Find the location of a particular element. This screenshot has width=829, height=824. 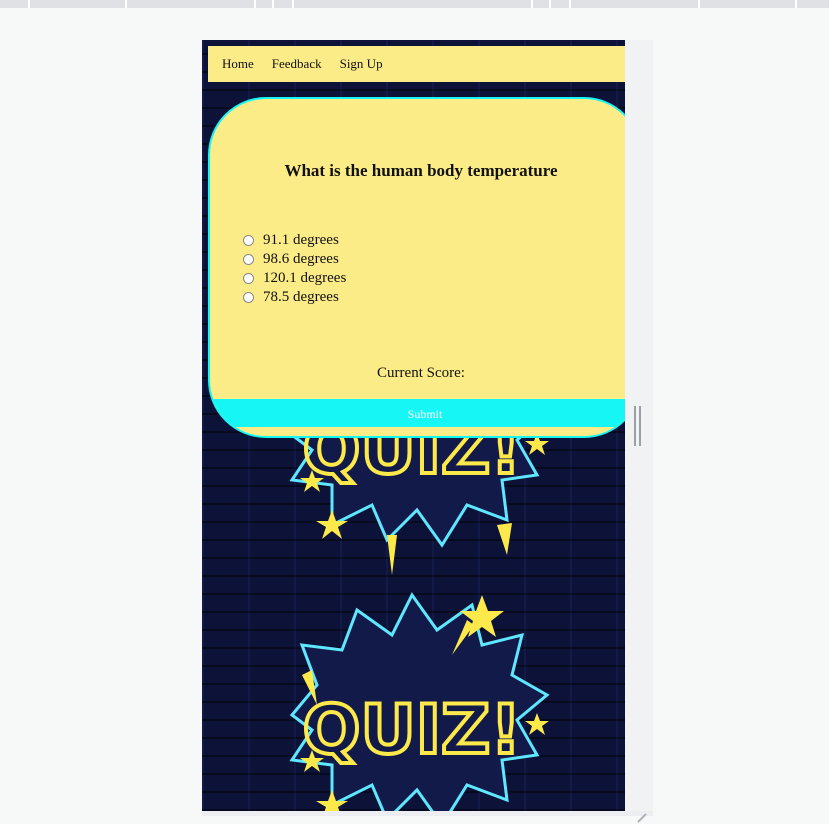

answer-option: 98.6 degrees is located at coordinates (294, 259).